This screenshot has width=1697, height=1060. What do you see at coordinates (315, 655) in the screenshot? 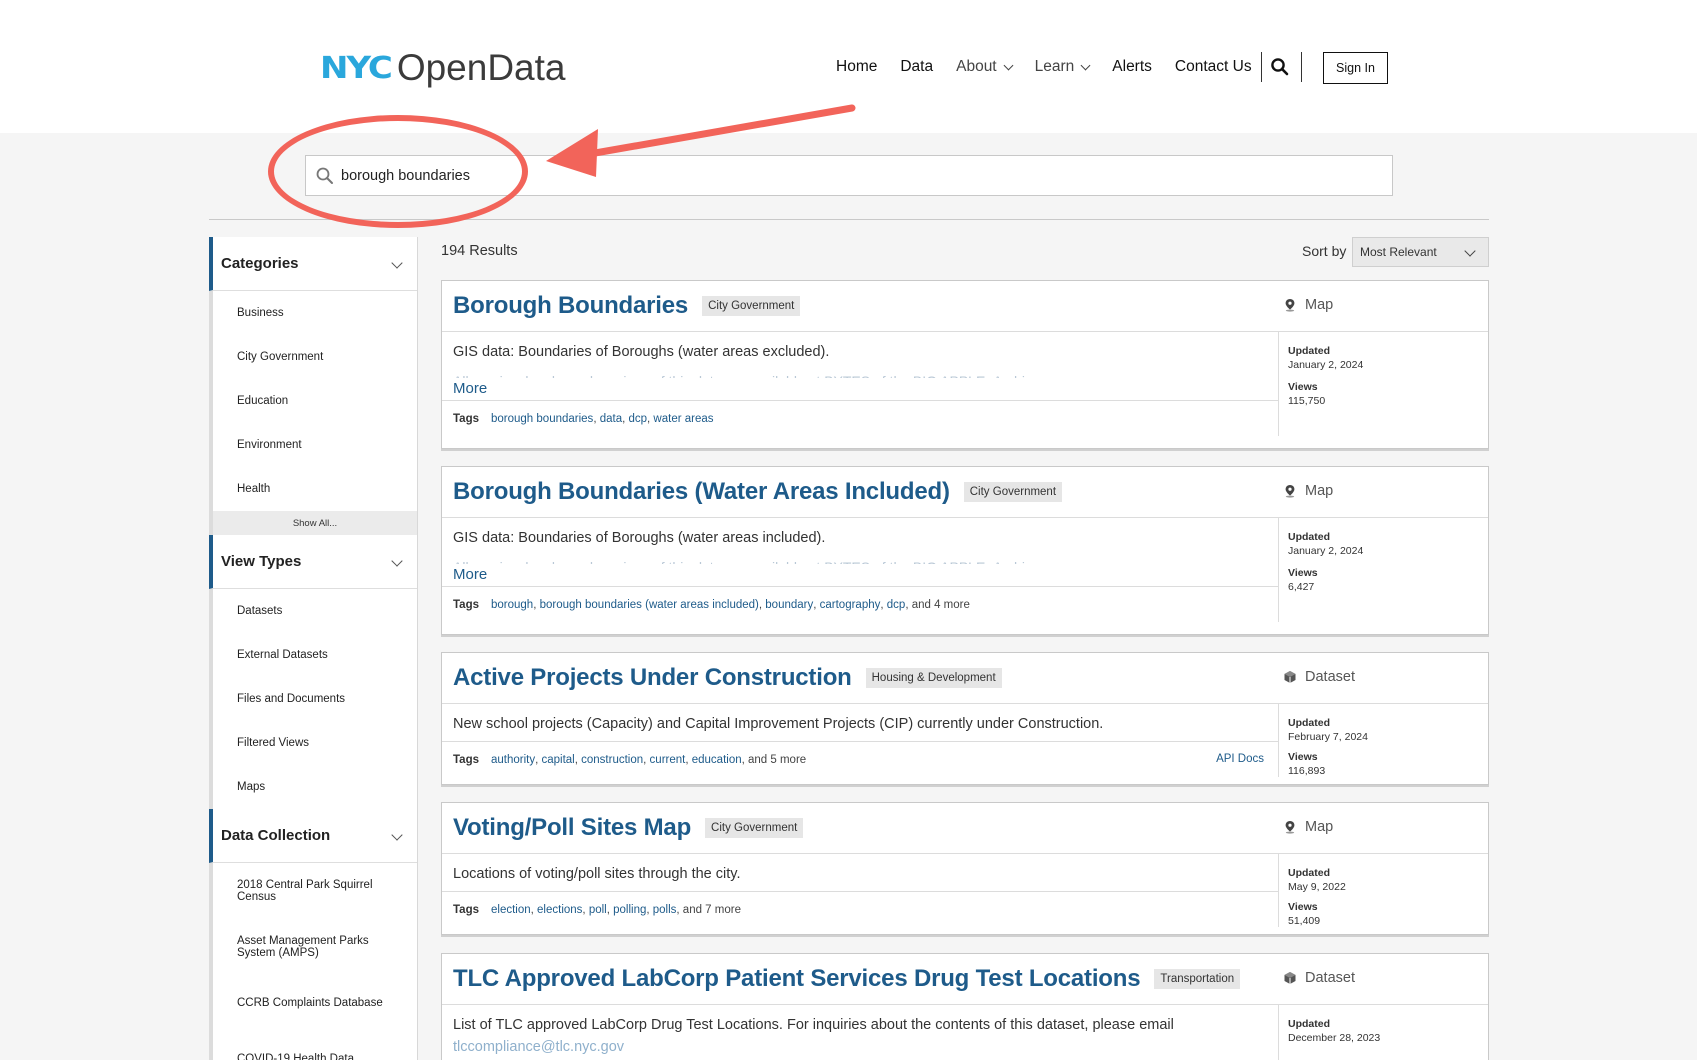
I see `view-type-item: External Datasets` at bounding box center [315, 655].